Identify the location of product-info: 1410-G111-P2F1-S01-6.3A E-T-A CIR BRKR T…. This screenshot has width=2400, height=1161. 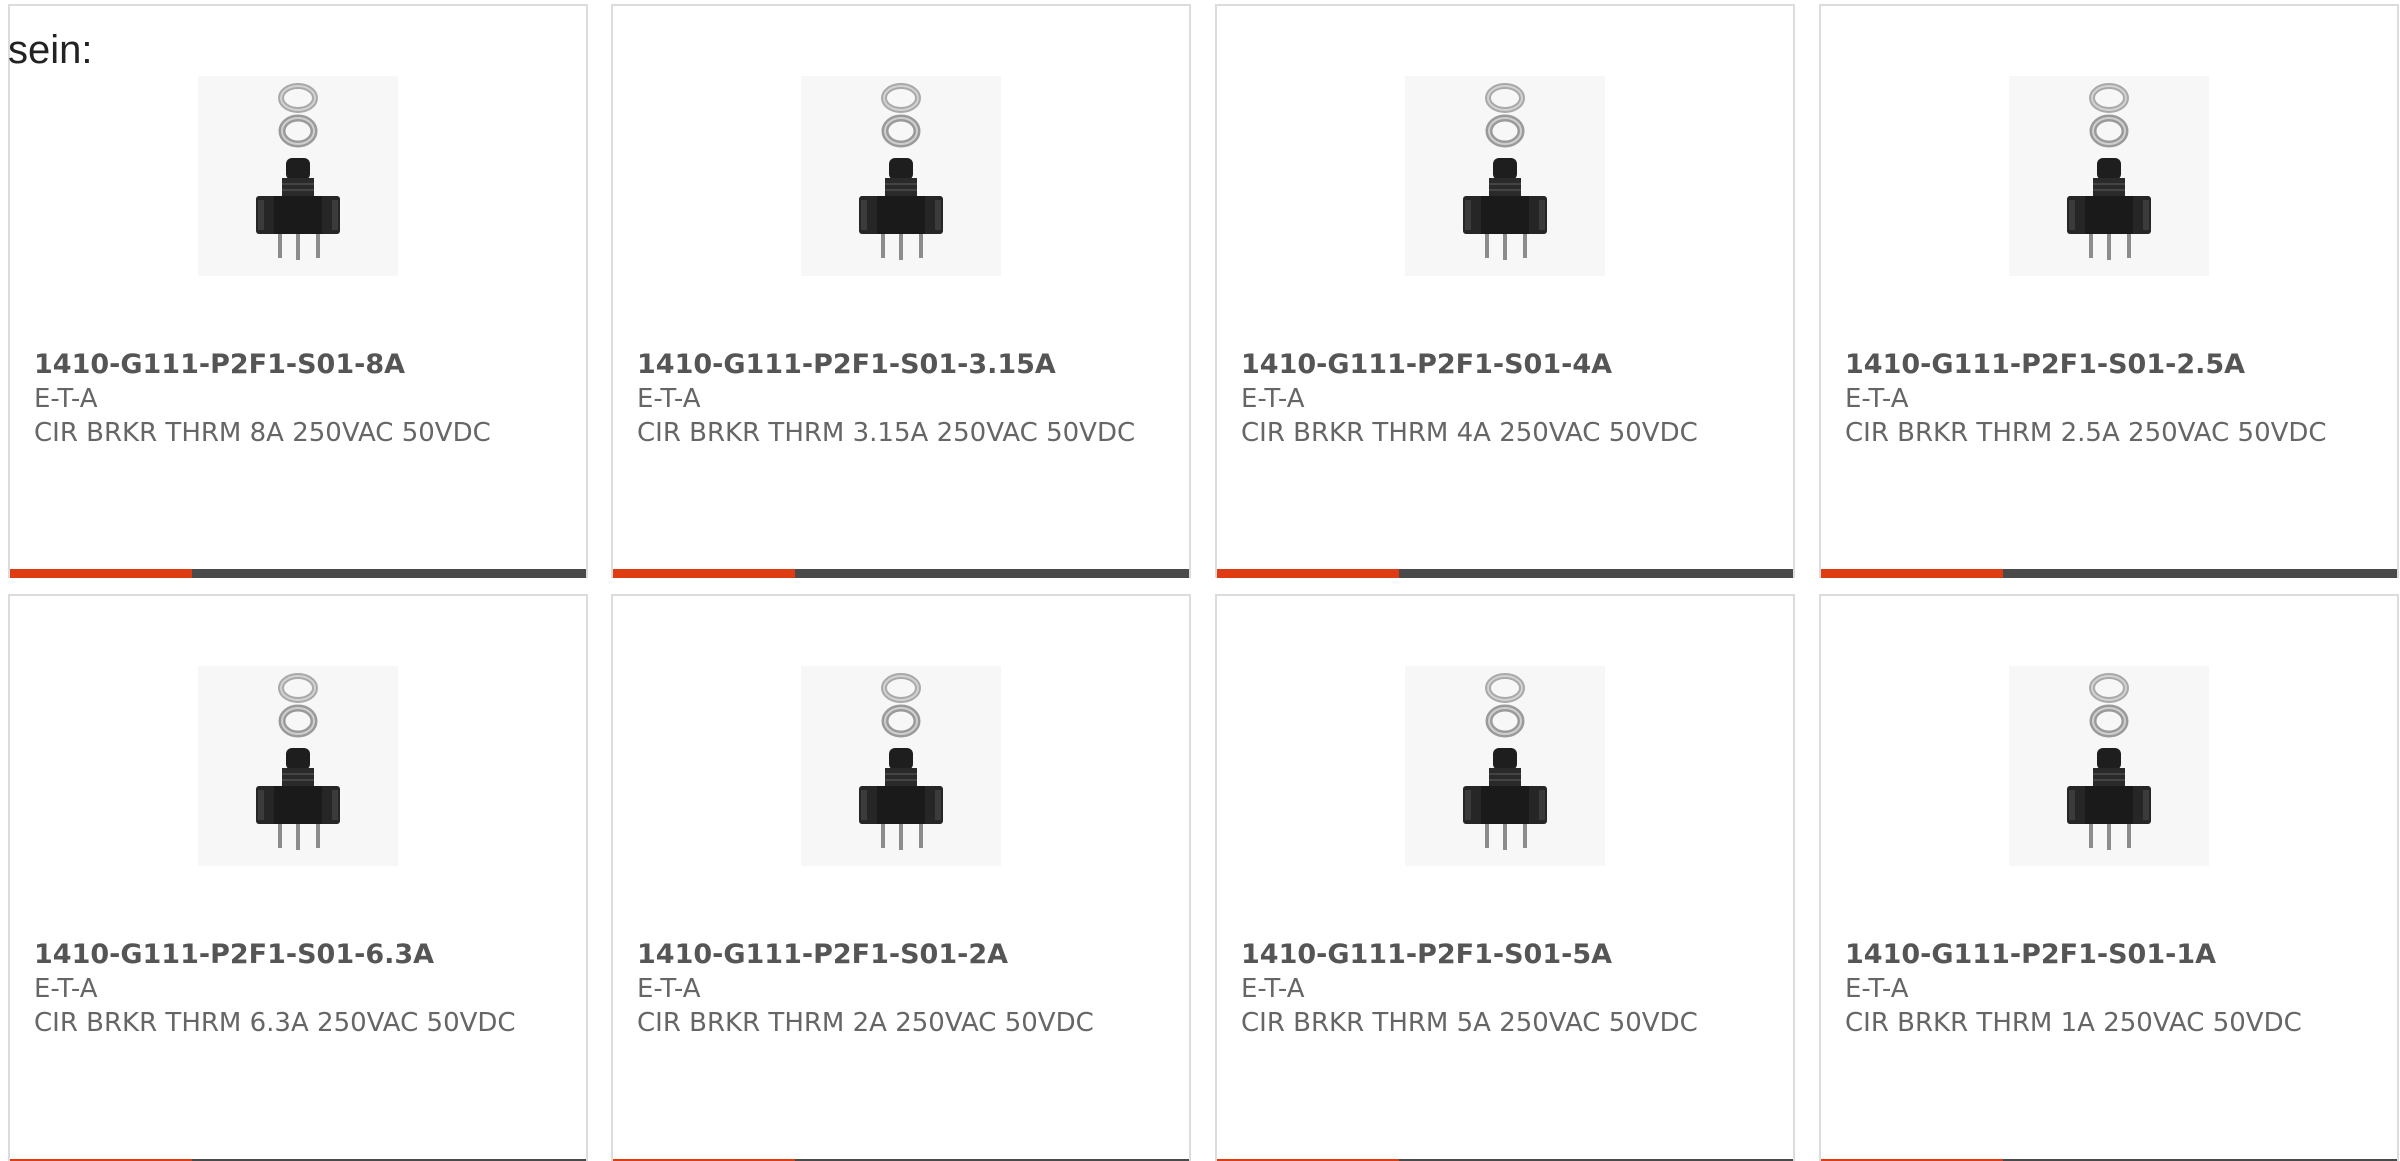
(298, 989).